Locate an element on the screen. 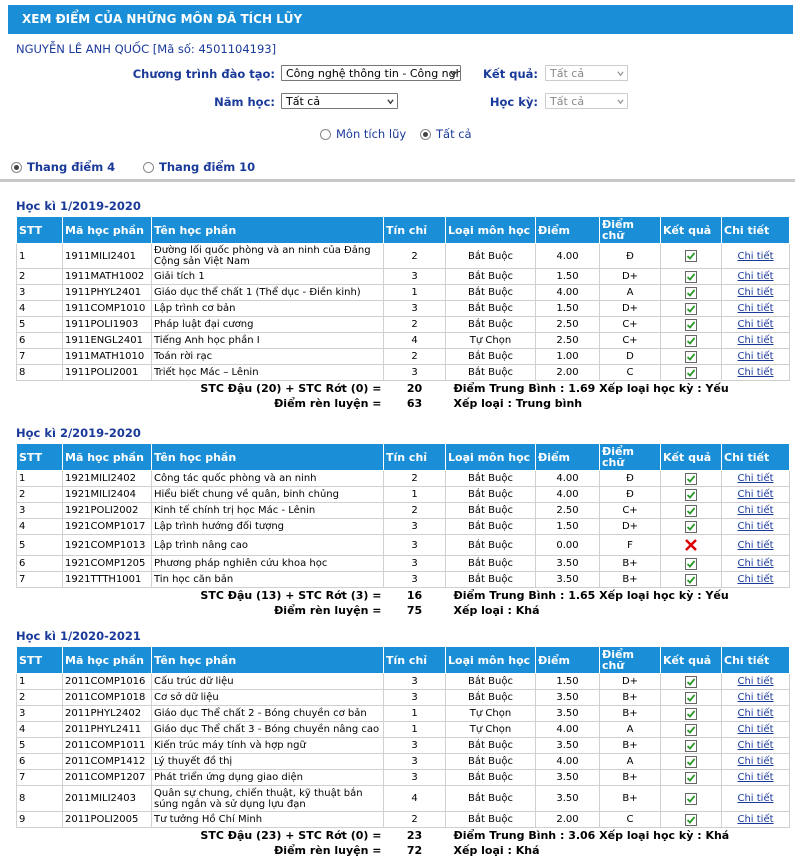  cell-letter: C+ is located at coordinates (630, 324).